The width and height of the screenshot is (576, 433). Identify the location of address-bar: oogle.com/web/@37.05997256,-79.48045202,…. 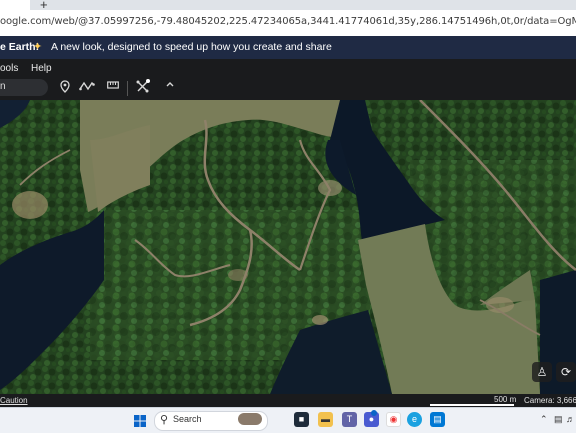
(288, 23).